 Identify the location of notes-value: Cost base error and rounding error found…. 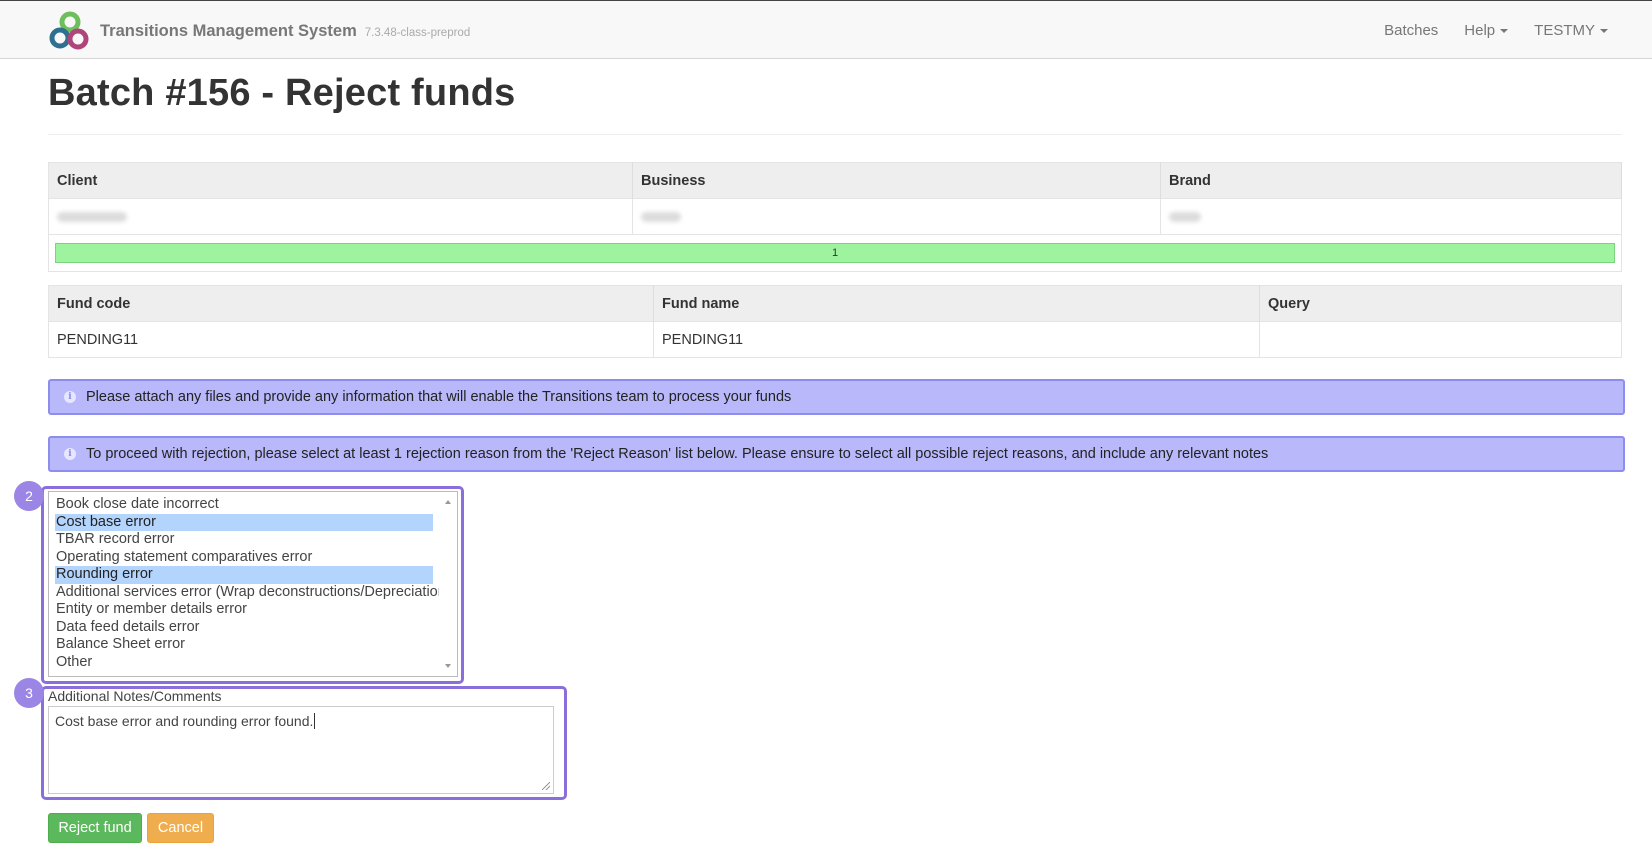
(184, 721).